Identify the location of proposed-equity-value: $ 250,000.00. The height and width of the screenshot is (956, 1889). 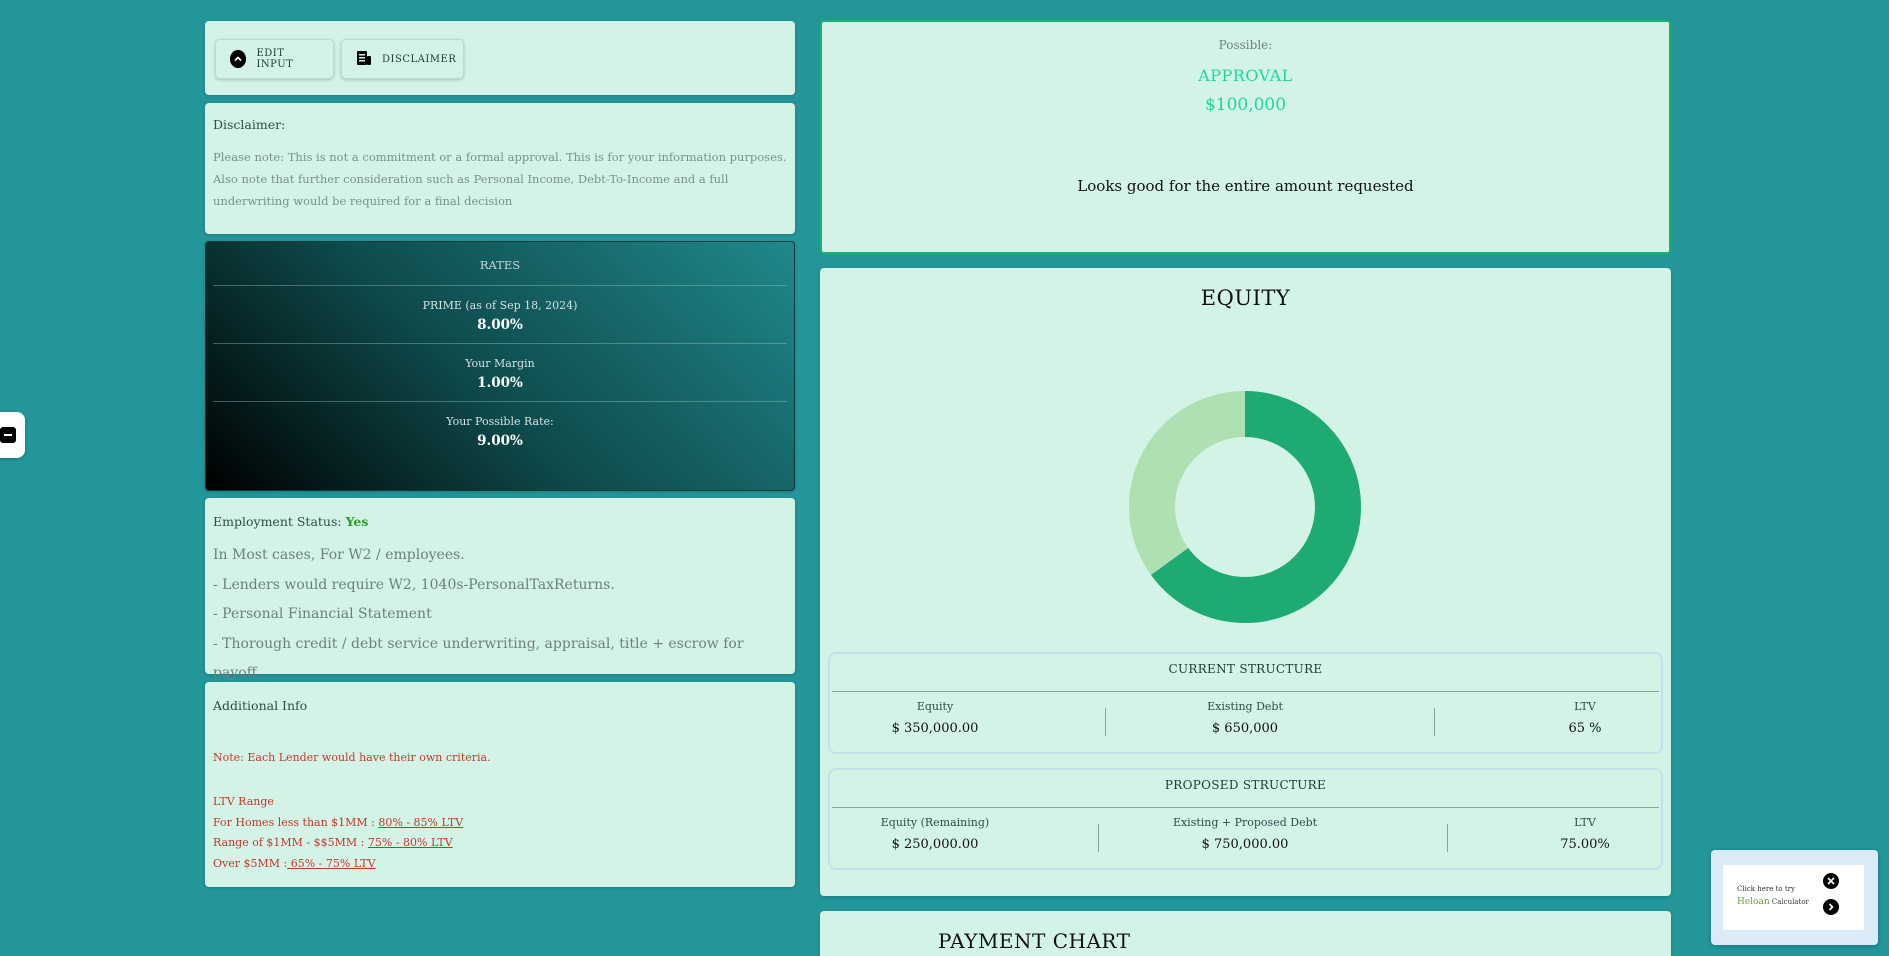
(935, 844).